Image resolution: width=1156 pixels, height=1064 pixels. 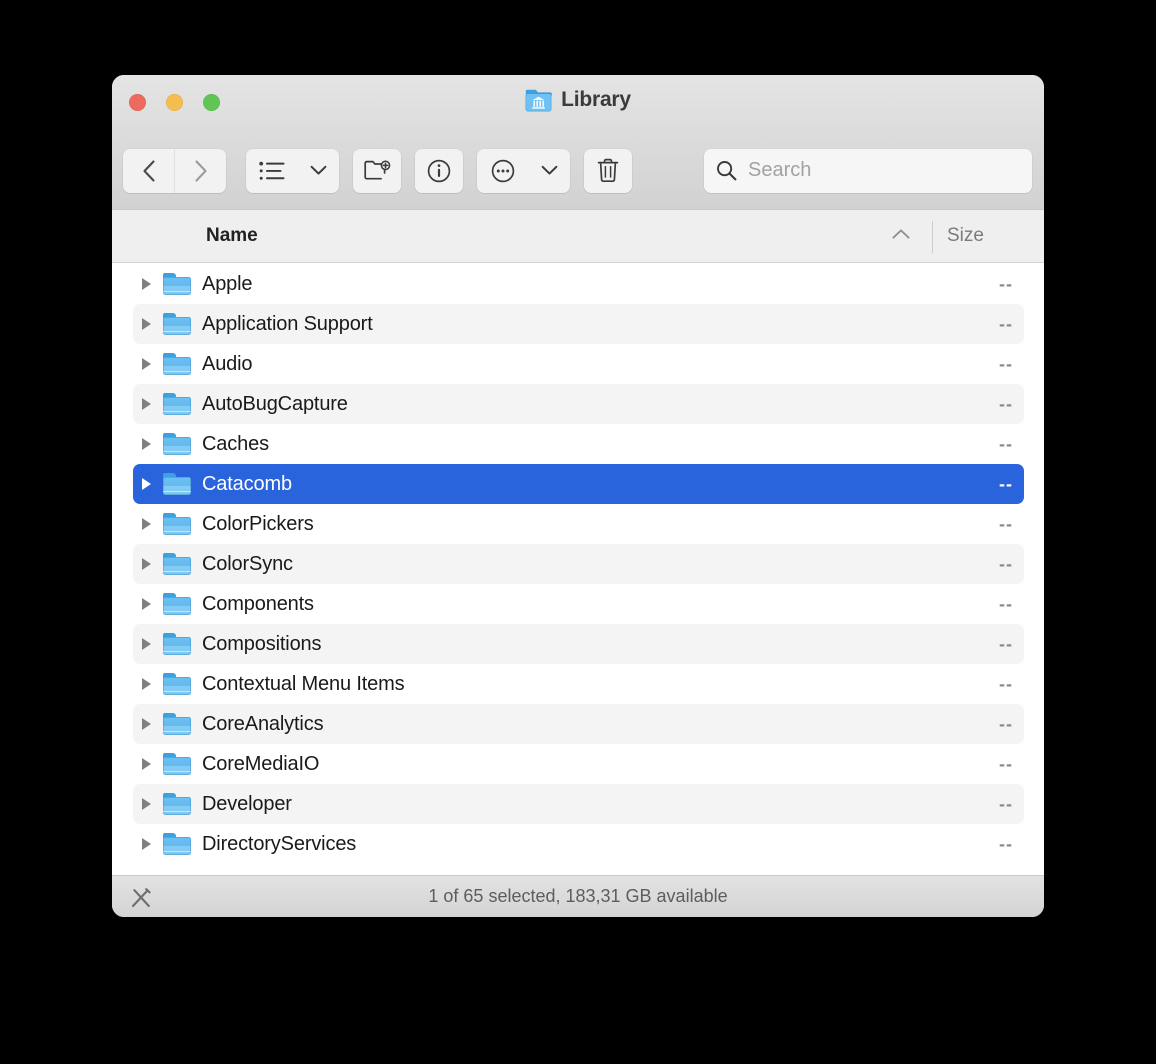 What do you see at coordinates (578, 804) in the screenshot?
I see `file-row: Developer --` at bounding box center [578, 804].